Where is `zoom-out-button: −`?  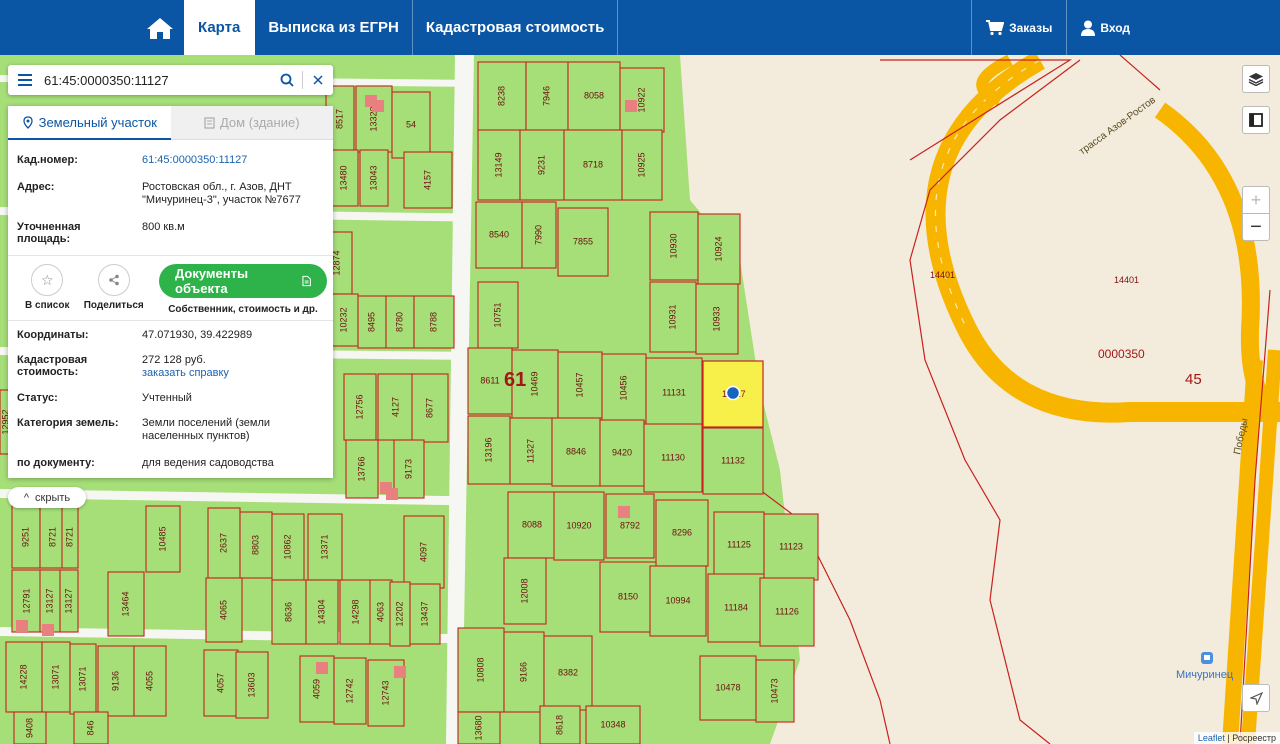
zoom-out-button: − is located at coordinates (1256, 227).